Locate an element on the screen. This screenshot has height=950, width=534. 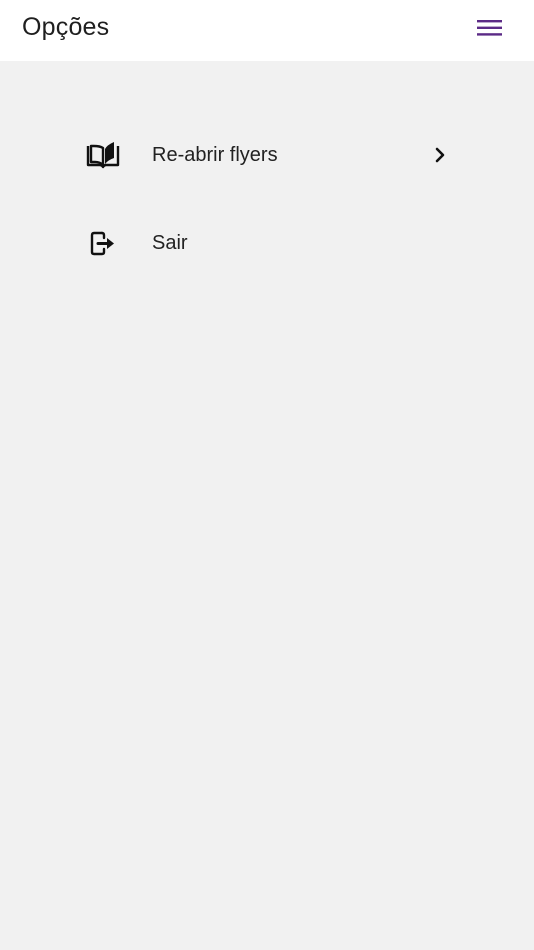
hamburger-menu-icon is located at coordinates (489, 28).